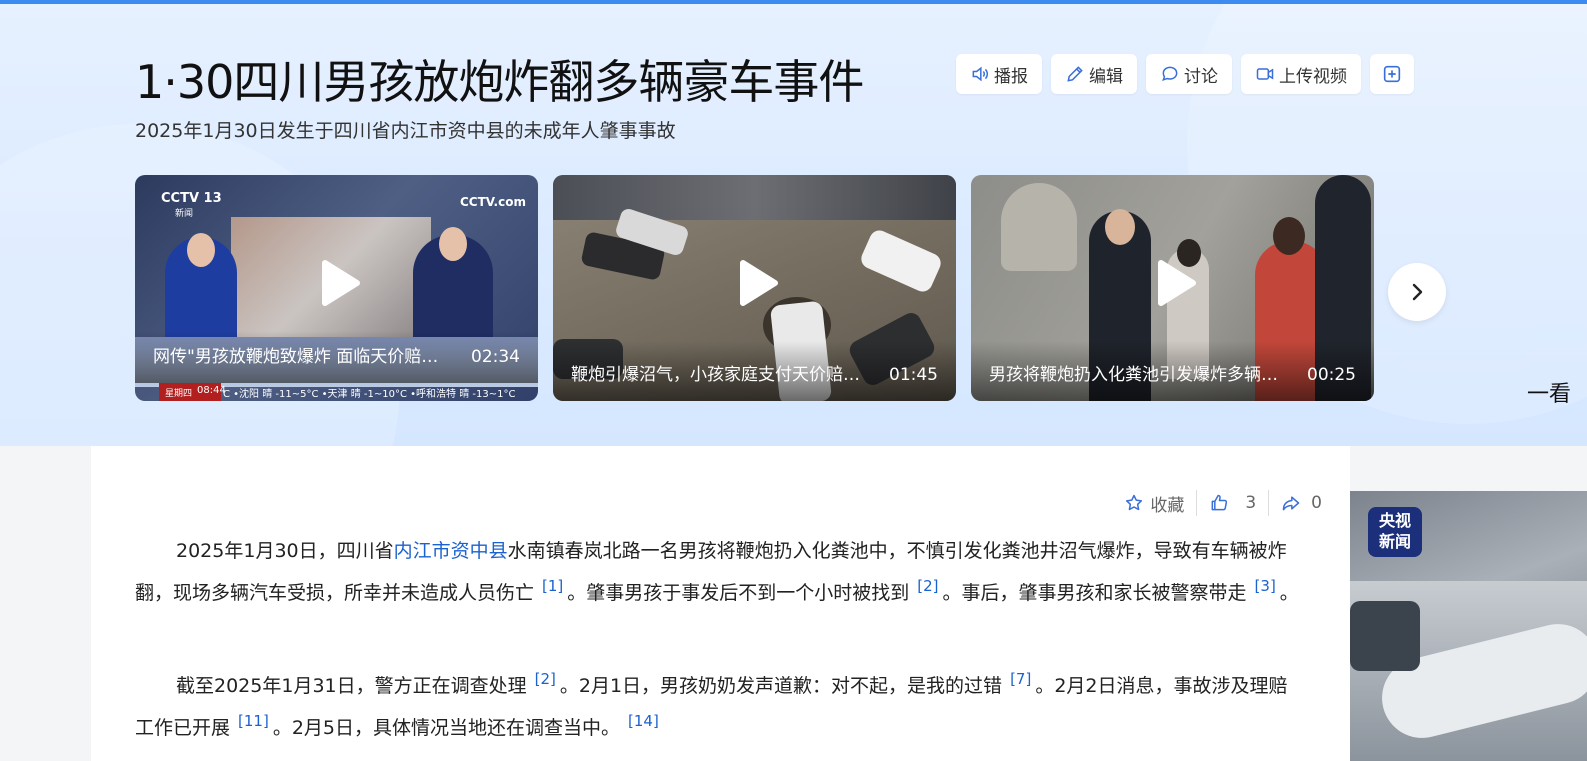 Image resolution: width=1587 pixels, height=761 pixels. What do you see at coordinates (1316, 503) in the screenshot?
I see `share-count: 0` at bounding box center [1316, 503].